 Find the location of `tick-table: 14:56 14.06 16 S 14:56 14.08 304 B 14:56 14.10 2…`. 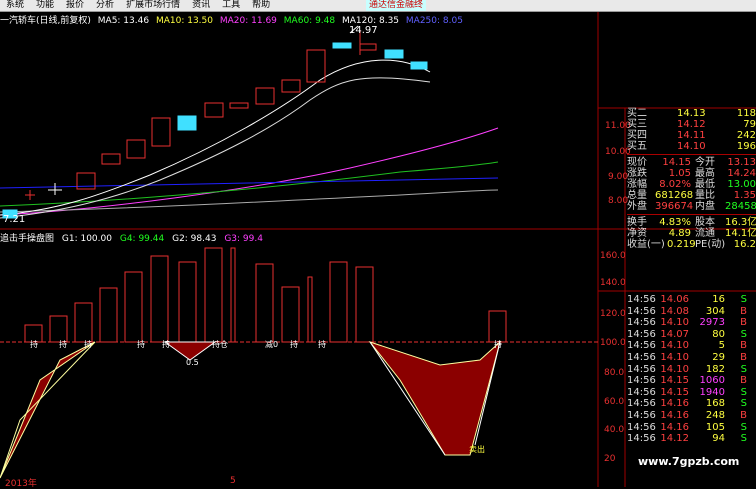

tick-table: 14:56 14.06 16 S 14:56 14.08 304 B 14:56 14.10 2… is located at coordinates (691, 369).